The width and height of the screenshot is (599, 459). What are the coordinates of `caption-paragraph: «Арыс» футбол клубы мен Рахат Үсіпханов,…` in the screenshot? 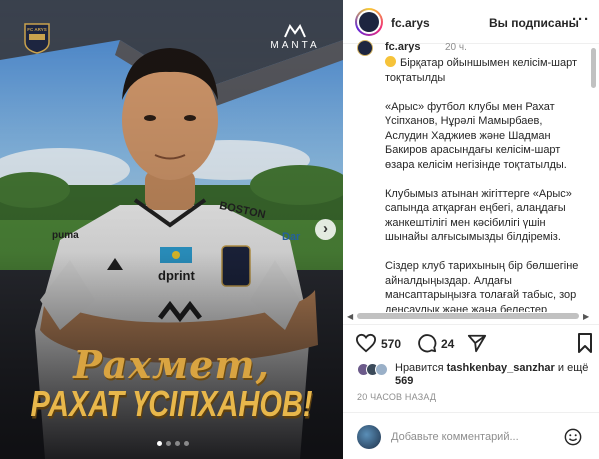 It's located at (476, 135).